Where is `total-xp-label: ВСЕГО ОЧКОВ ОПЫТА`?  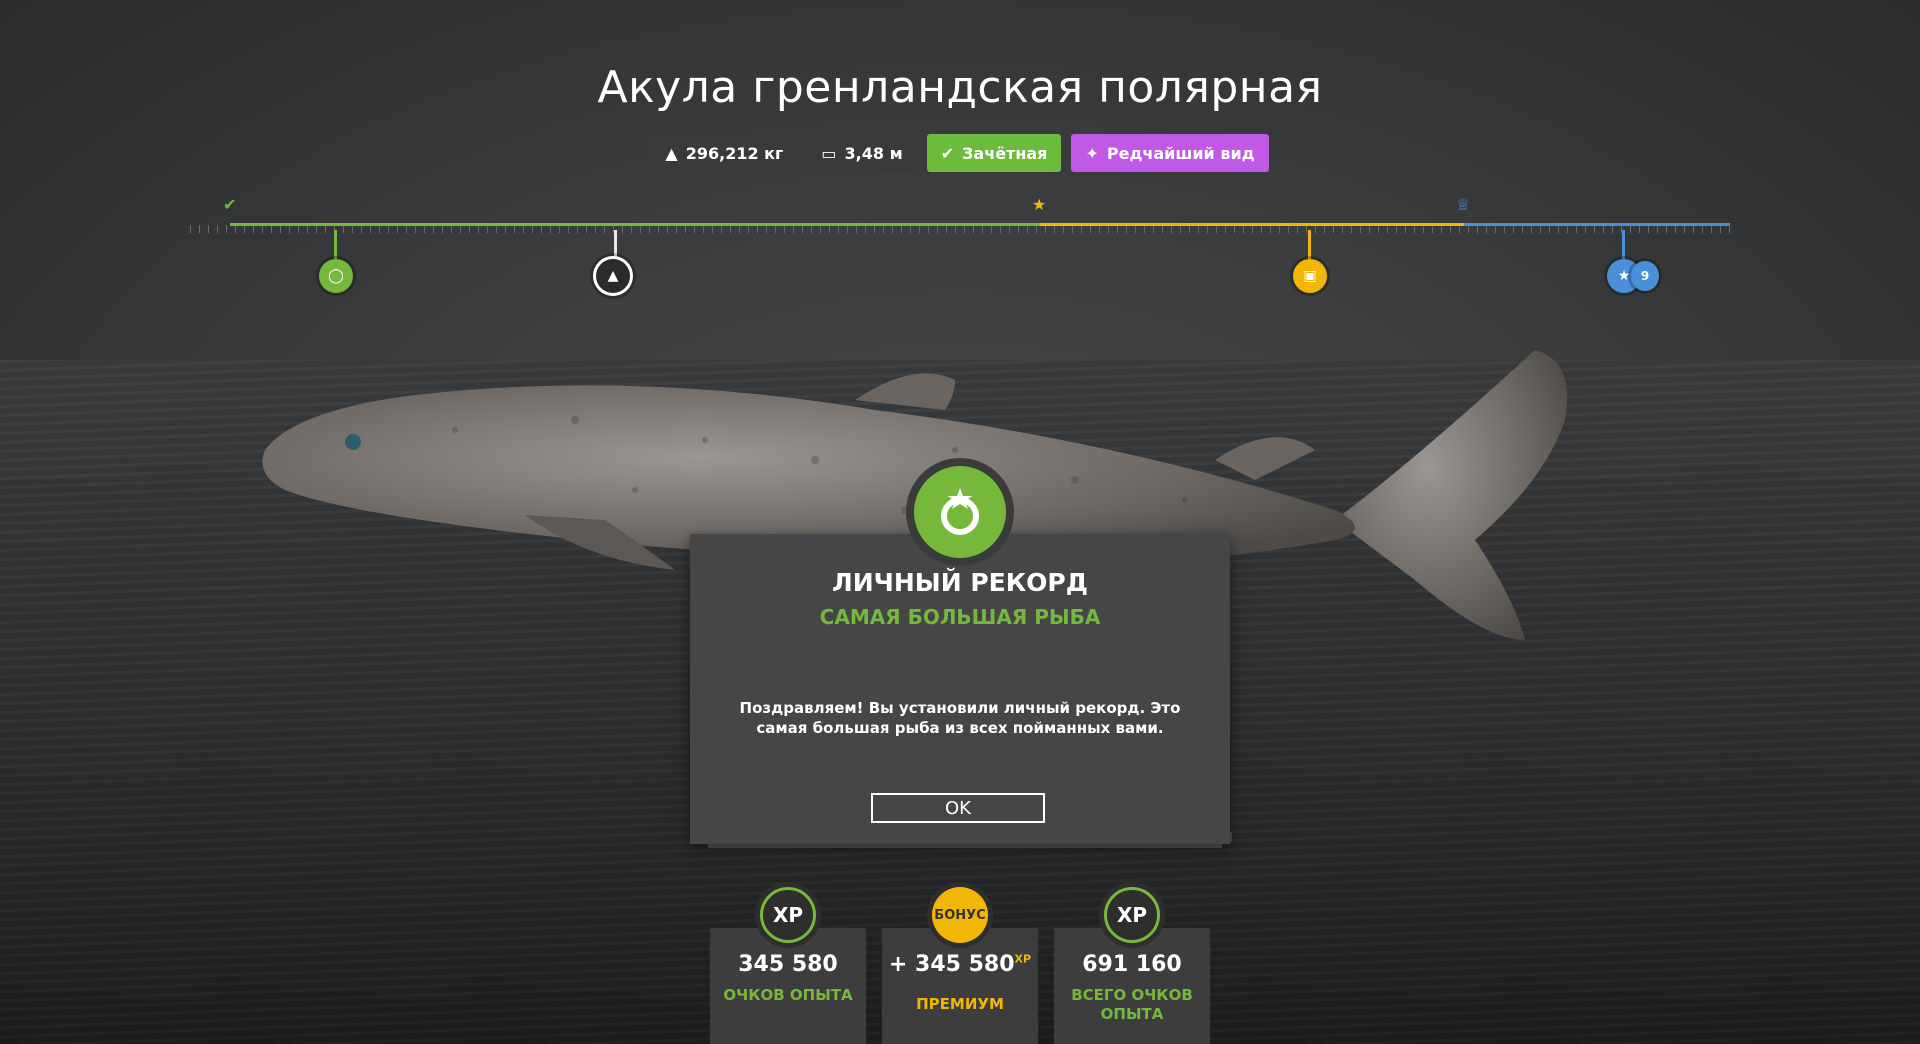
total-xp-label: ВСЕГО ОЧКОВ ОПЫТА is located at coordinates (1132, 1004).